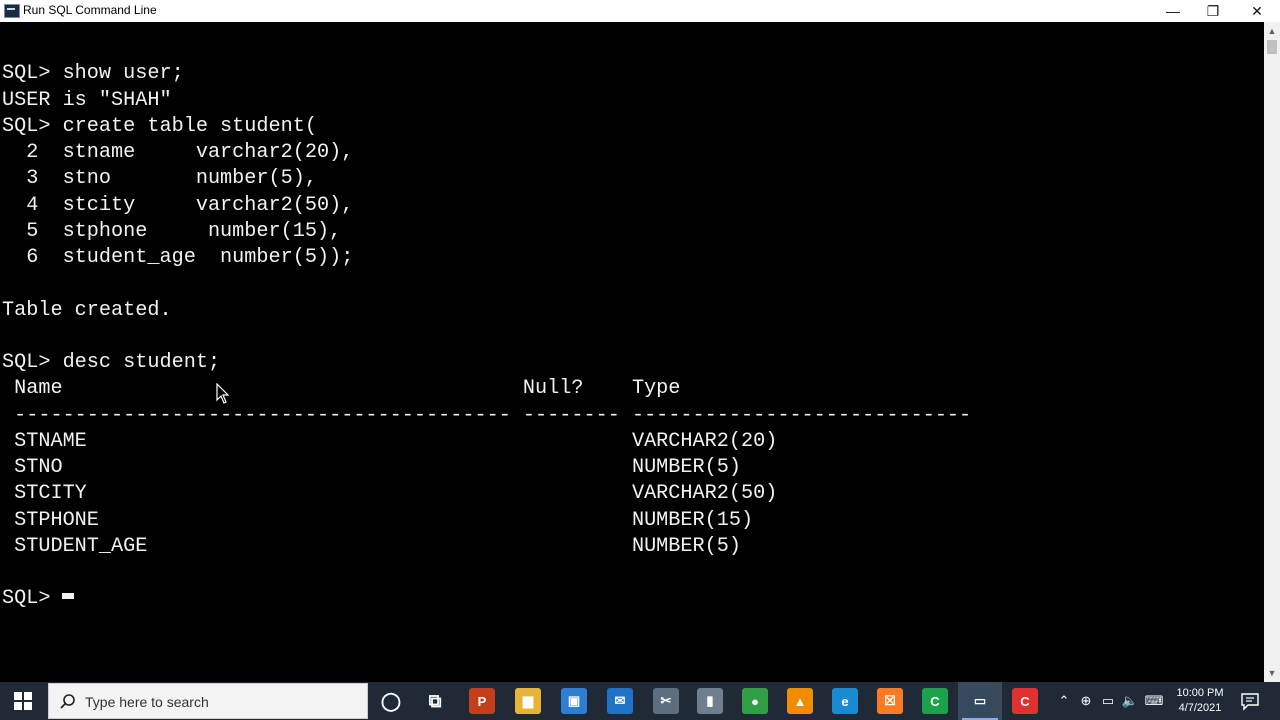  What do you see at coordinates (1025, 701) in the screenshot?
I see `recorder-icon: C` at bounding box center [1025, 701].